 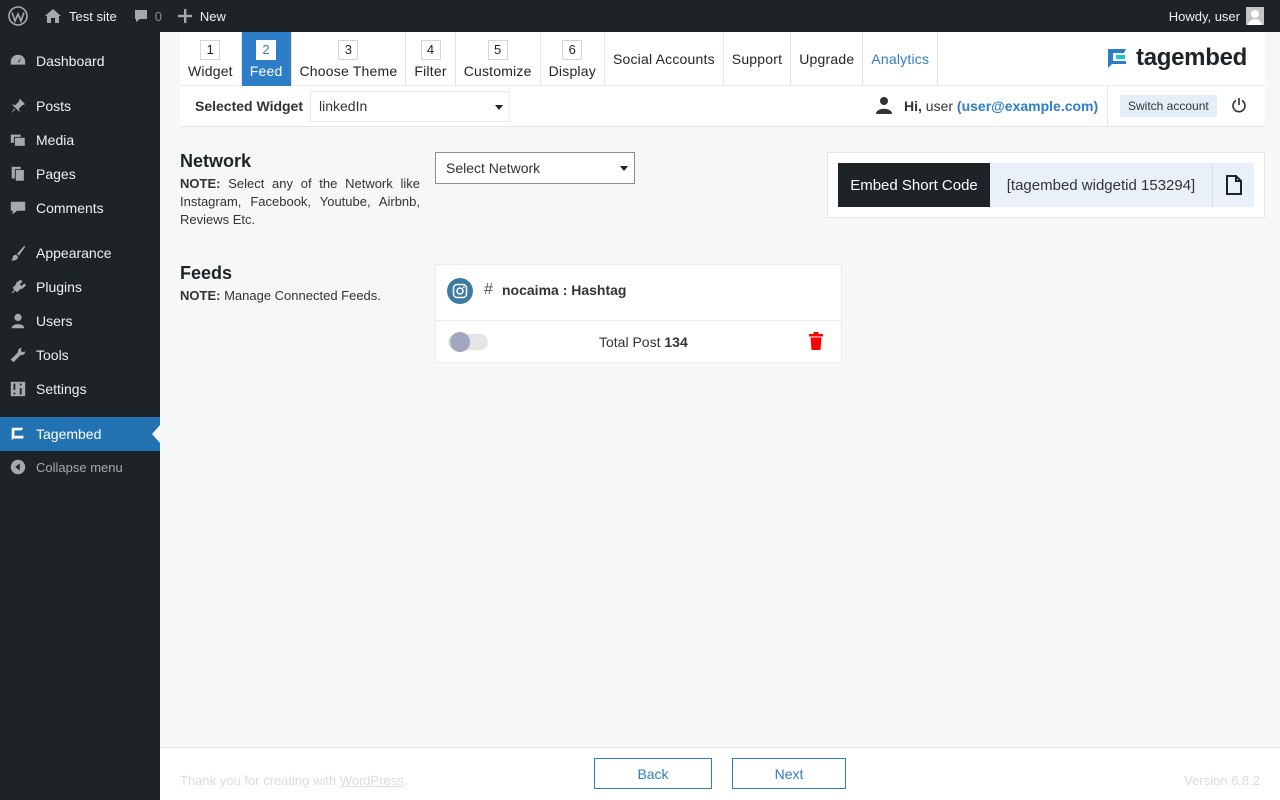 I want to click on sidebar-item-label: Collapse menu, so click(x=79, y=467).